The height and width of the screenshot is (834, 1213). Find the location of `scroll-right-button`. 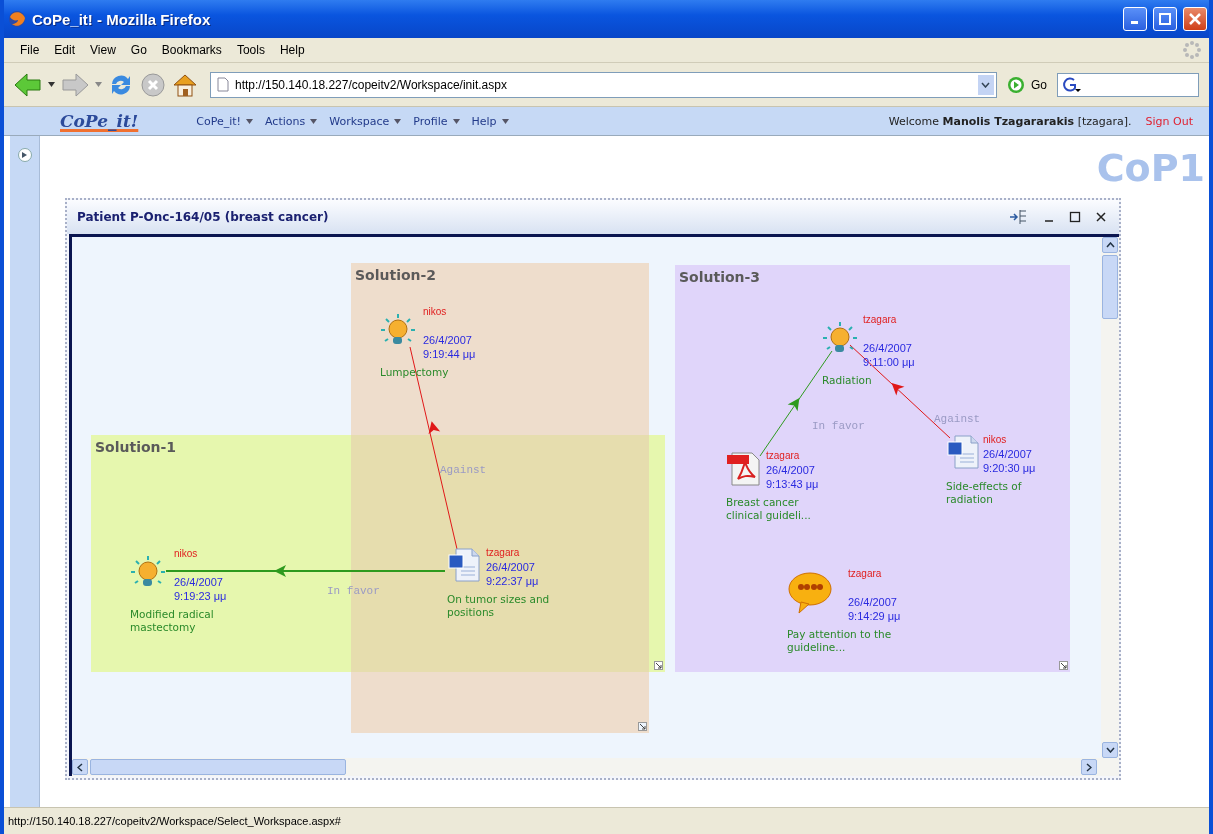

scroll-right-button is located at coordinates (1089, 767).